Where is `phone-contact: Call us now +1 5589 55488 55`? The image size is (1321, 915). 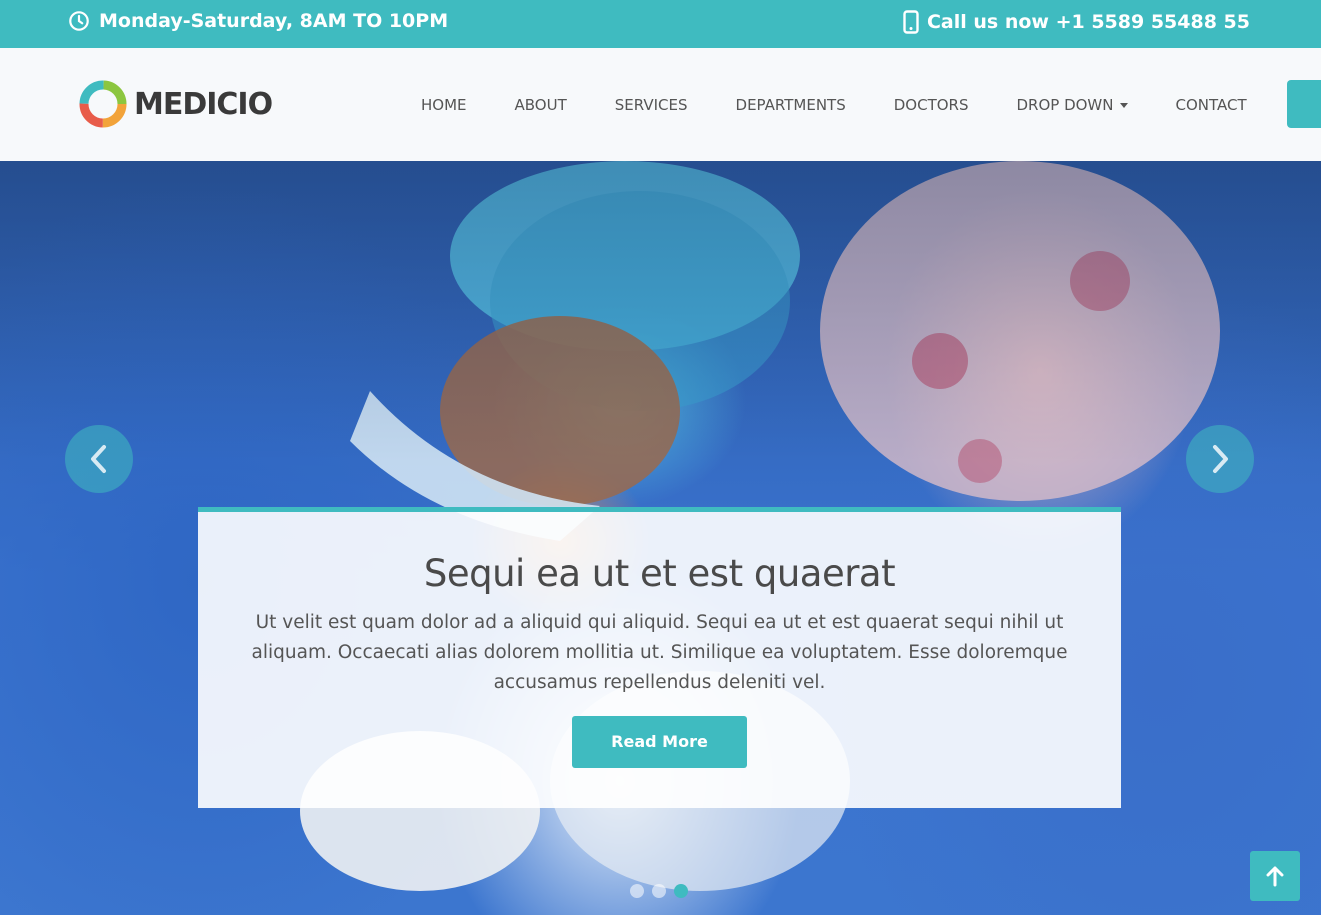 phone-contact: Call us now +1 5589 55488 55 is located at coordinates (1076, 22).